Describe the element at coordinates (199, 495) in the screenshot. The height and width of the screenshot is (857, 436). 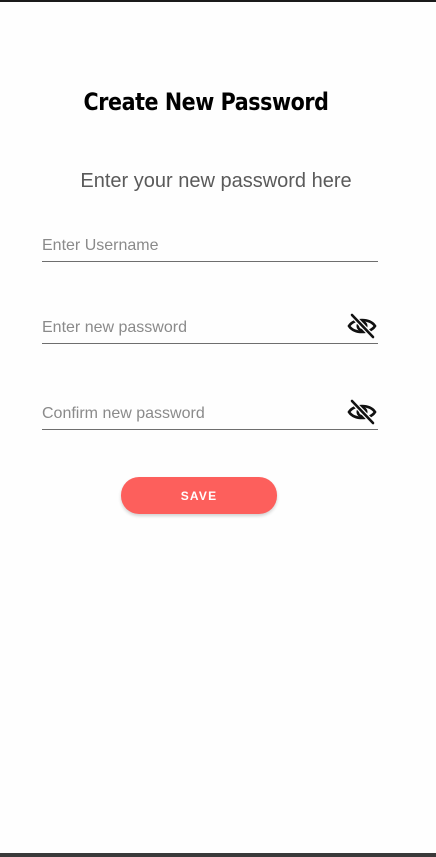
I see `save-button: SAVE` at that location.